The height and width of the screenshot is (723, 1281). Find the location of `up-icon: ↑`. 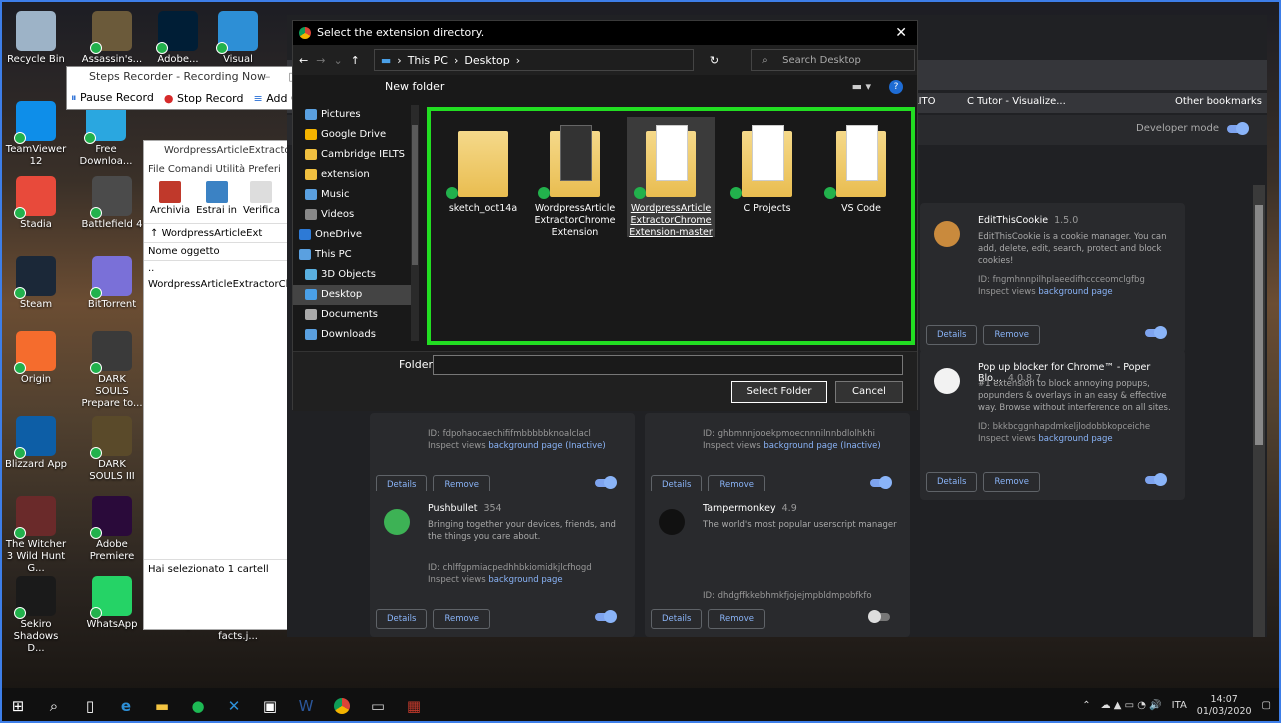

up-icon: ↑ is located at coordinates (355, 60).